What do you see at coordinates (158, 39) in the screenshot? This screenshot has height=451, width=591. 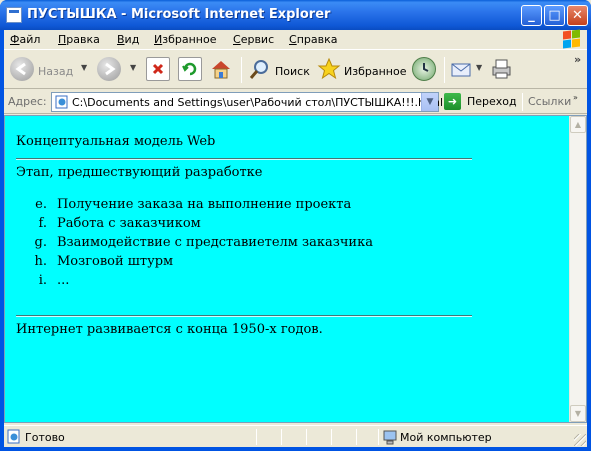 I see `menu-favorites-mnemonic: И` at bounding box center [158, 39].